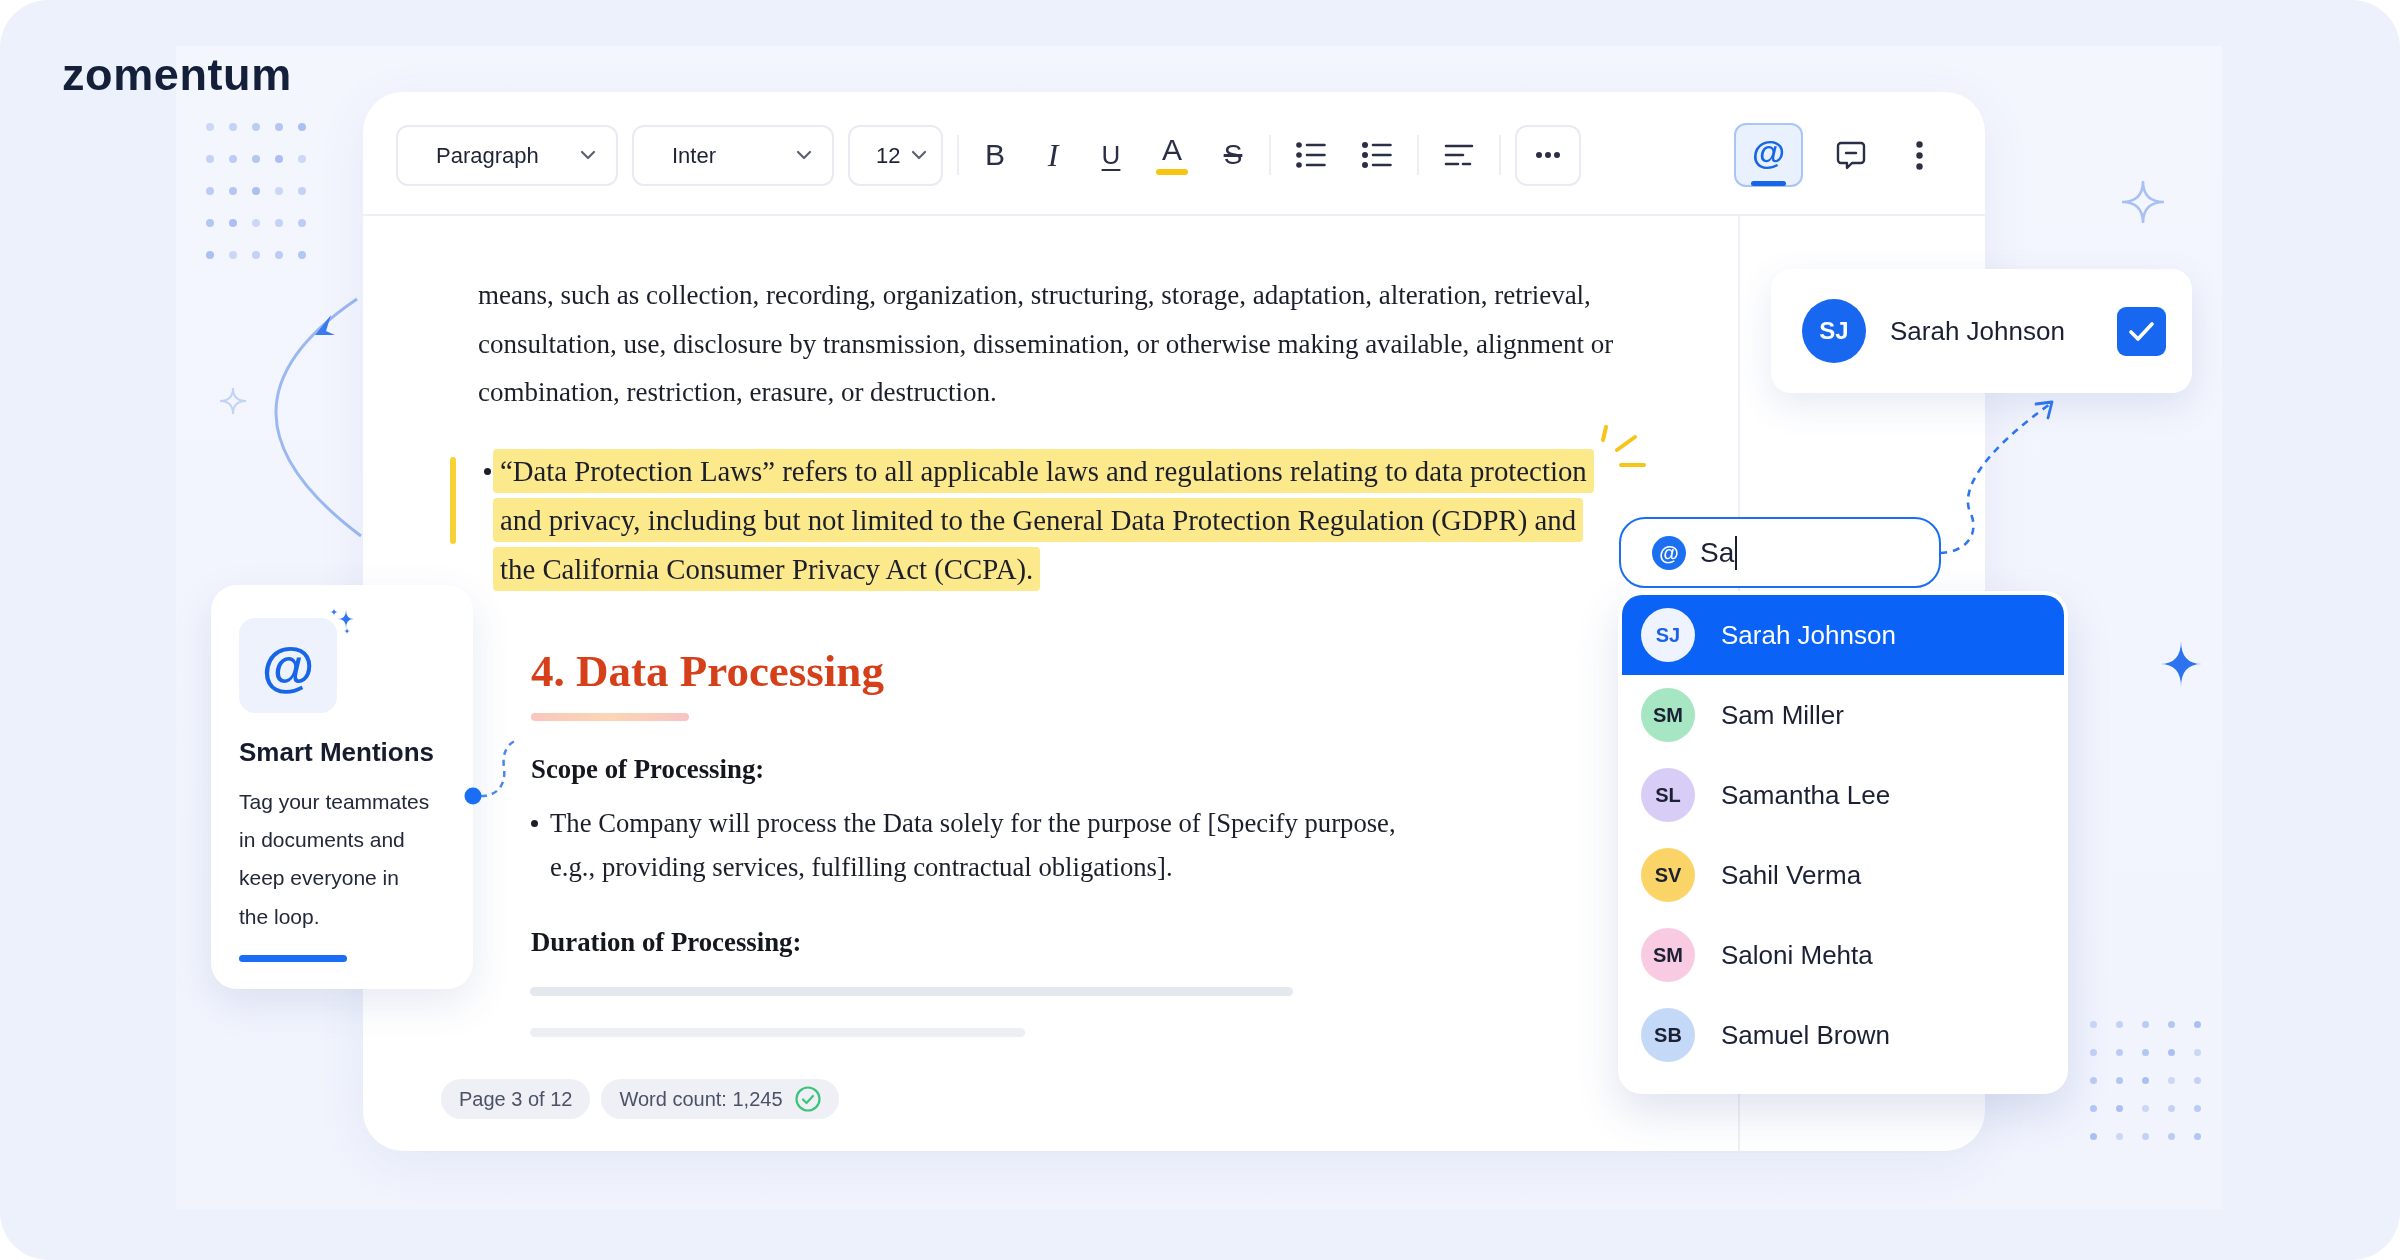 This screenshot has height=1260, width=2400. I want to click on underline-button: U, so click(1111, 155).